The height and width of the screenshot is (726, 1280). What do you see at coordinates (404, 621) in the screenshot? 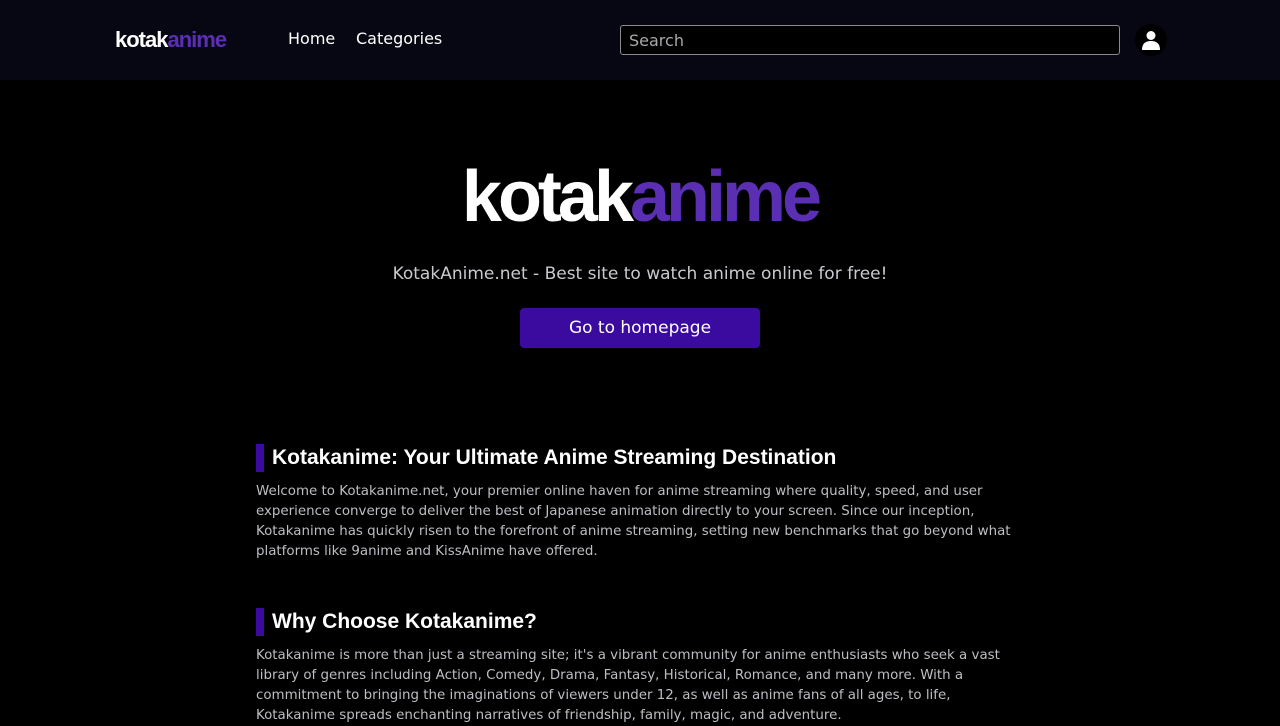
I see `section-title: Why Choose Kotakanime?` at bounding box center [404, 621].